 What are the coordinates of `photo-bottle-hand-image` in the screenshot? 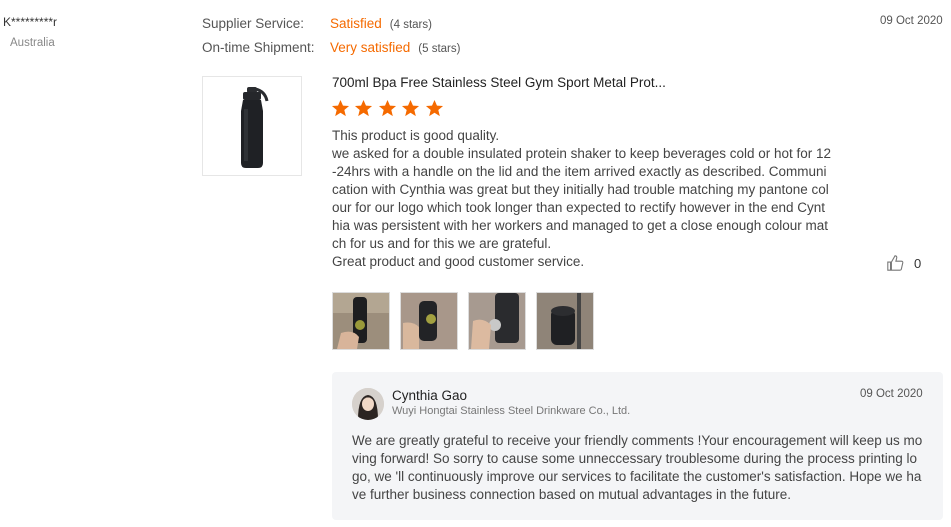 It's located at (361, 321).